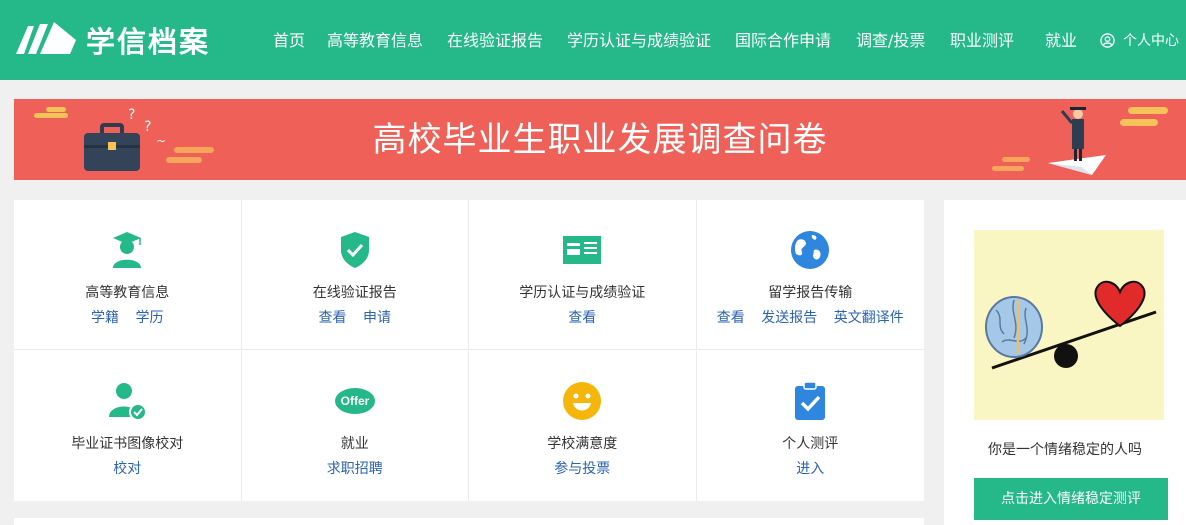 This screenshot has width=1186, height=525. What do you see at coordinates (127, 469) in the screenshot?
I see `link-proofread: 校对` at bounding box center [127, 469].